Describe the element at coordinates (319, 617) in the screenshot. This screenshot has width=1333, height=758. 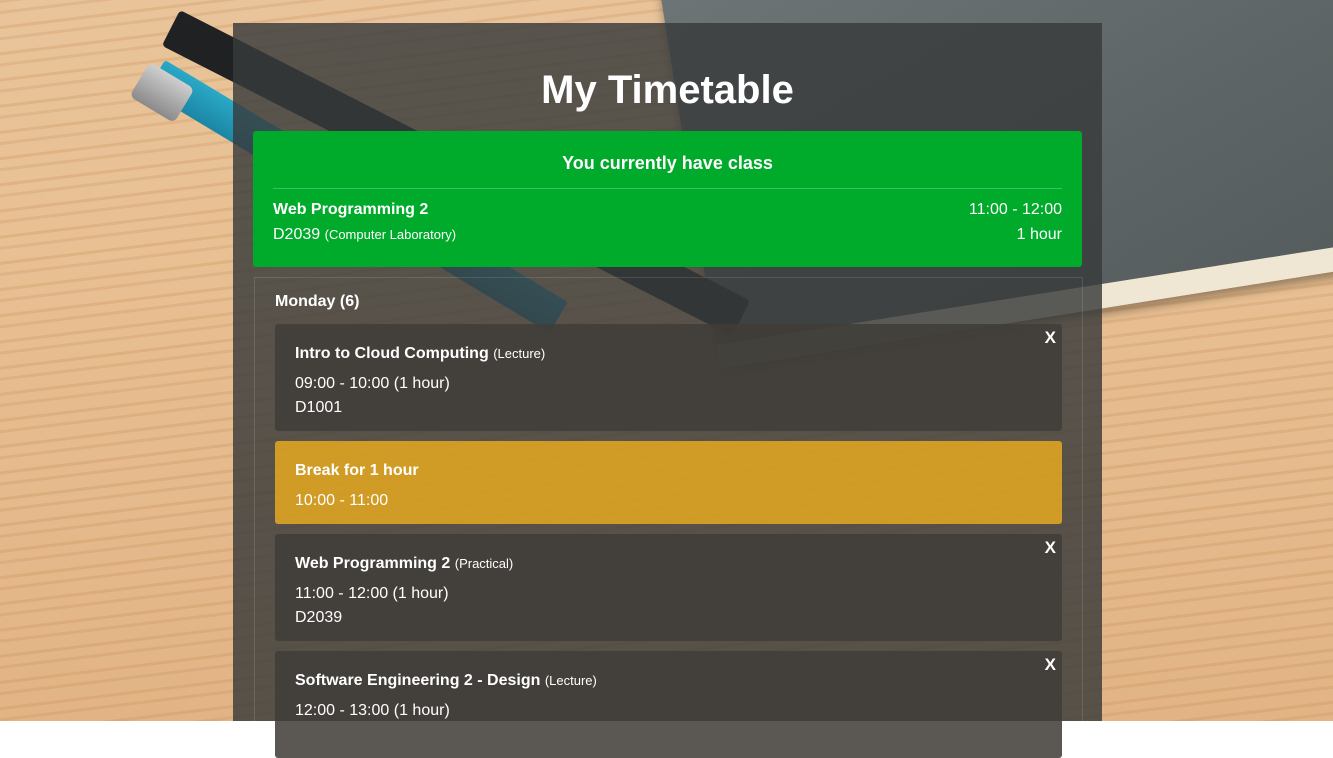
I see `class-room: D2039` at that location.